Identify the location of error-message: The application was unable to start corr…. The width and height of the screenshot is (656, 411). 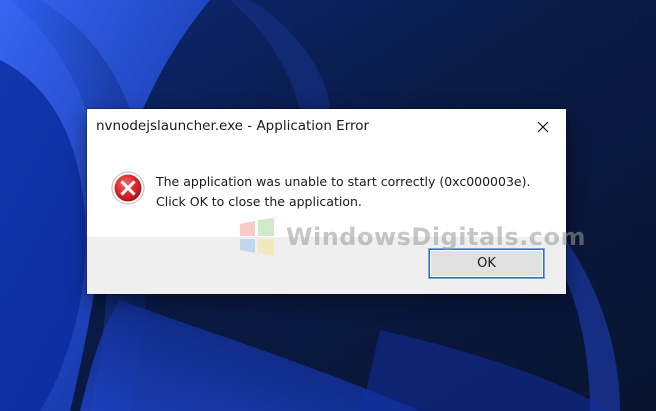
(343, 191).